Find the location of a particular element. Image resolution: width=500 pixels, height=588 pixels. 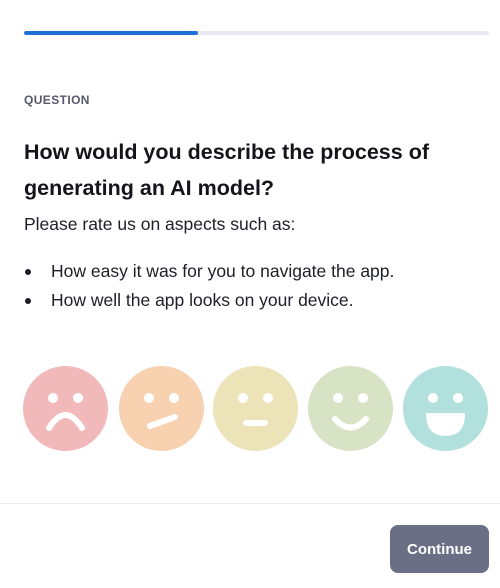

smile-face-icon is located at coordinates (350, 408).